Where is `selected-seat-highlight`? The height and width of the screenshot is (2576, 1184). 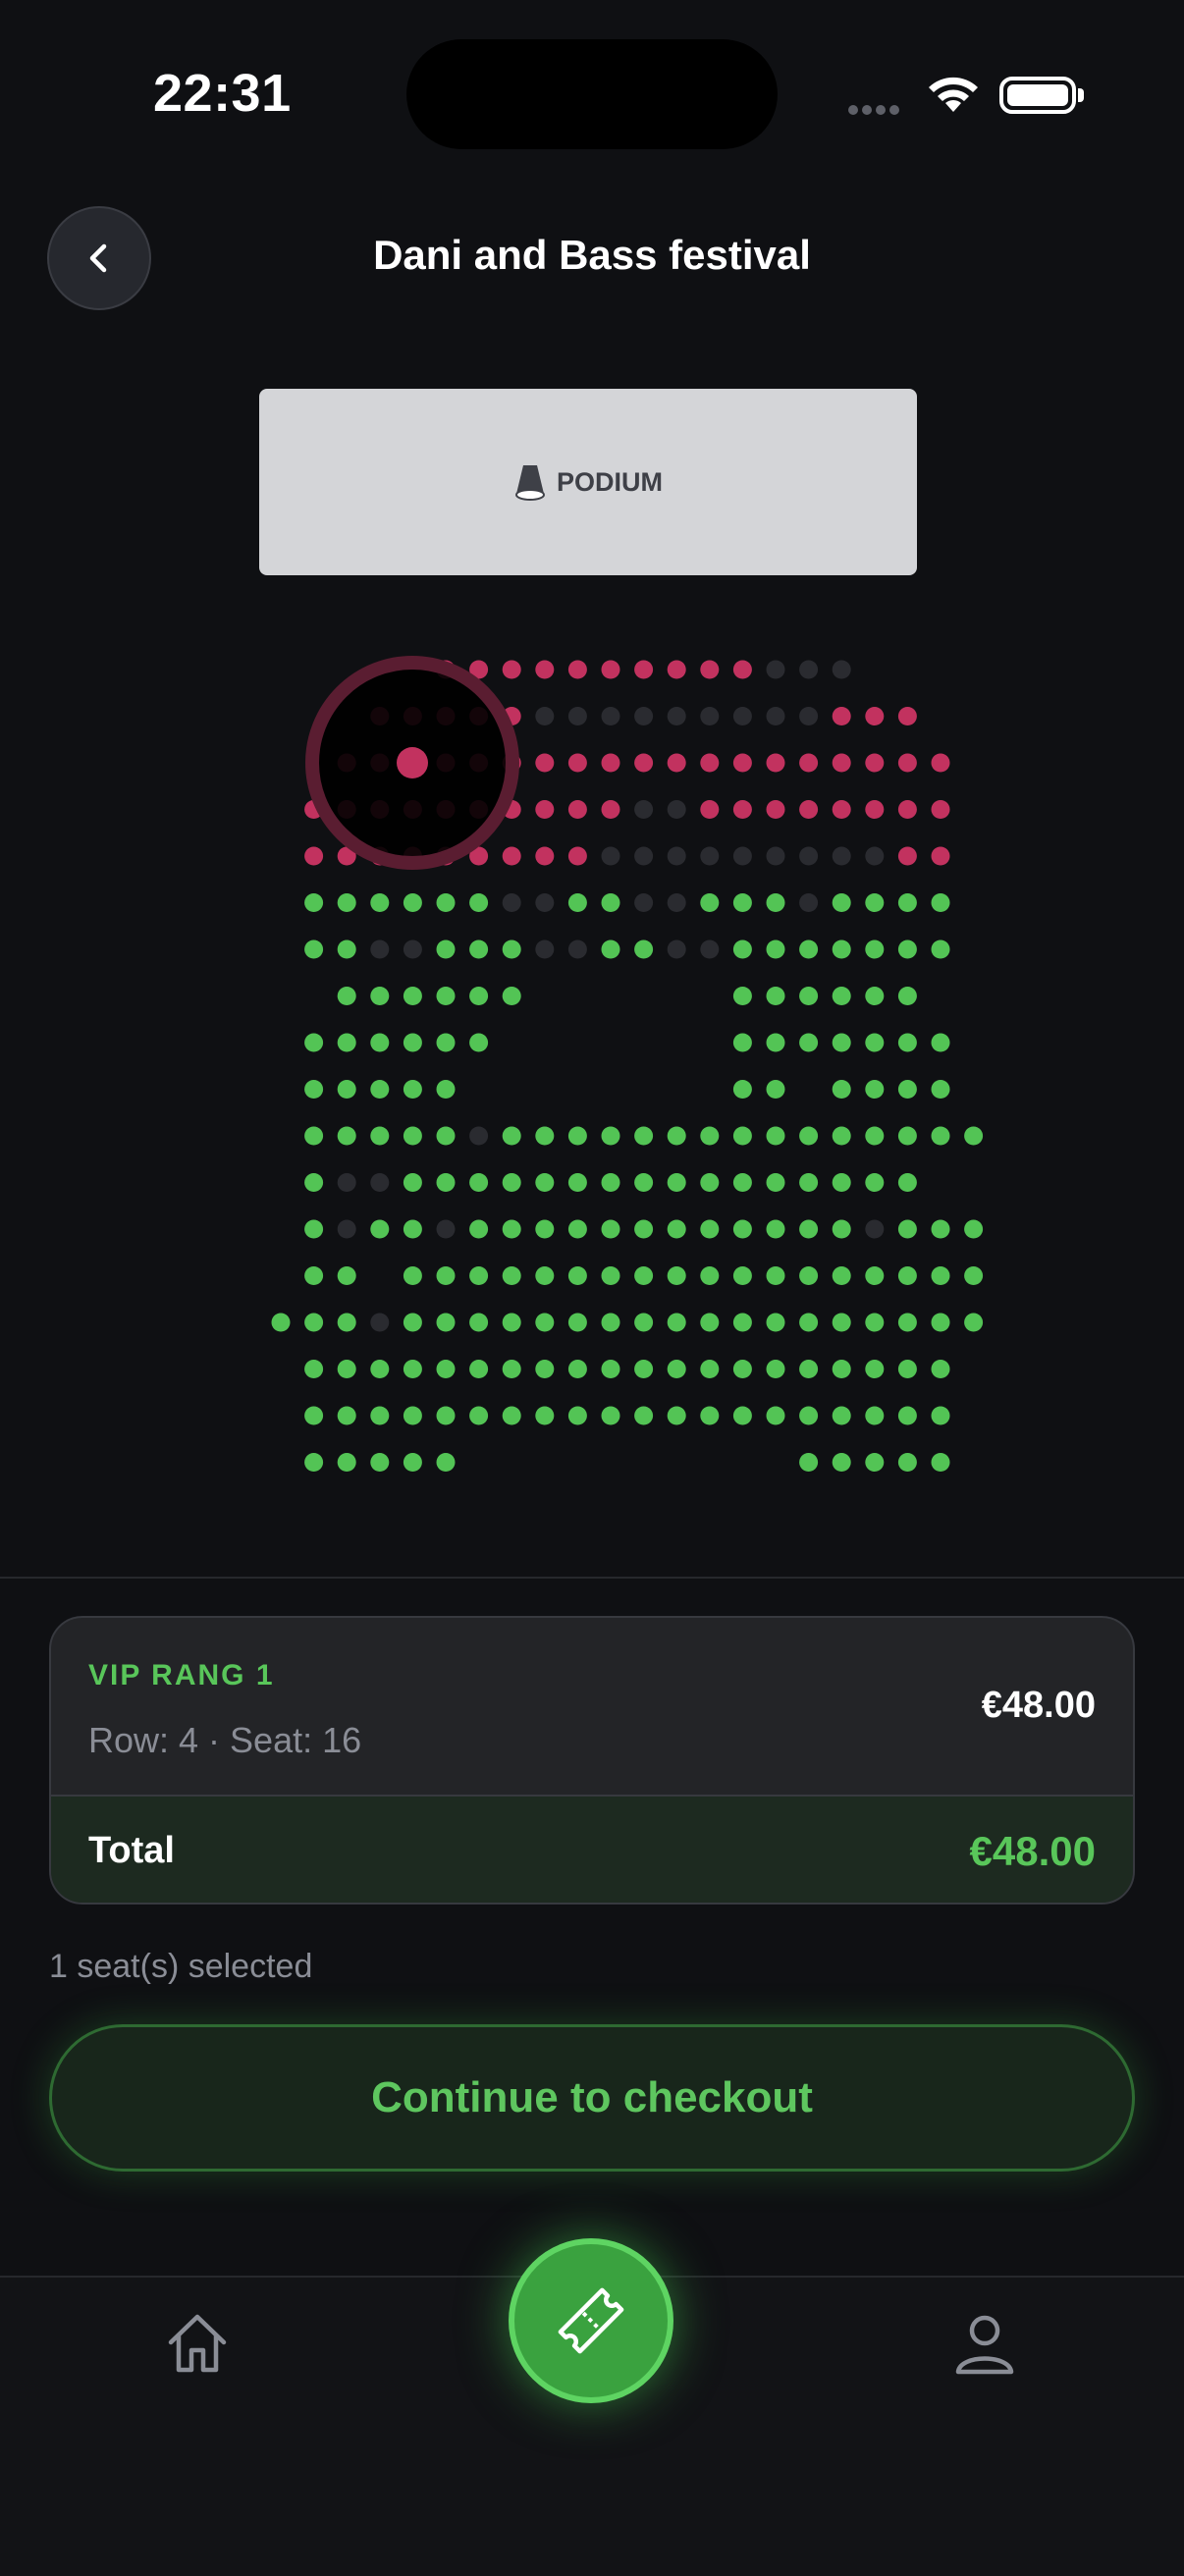
selected-seat-highlight is located at coordinates (412, 763).